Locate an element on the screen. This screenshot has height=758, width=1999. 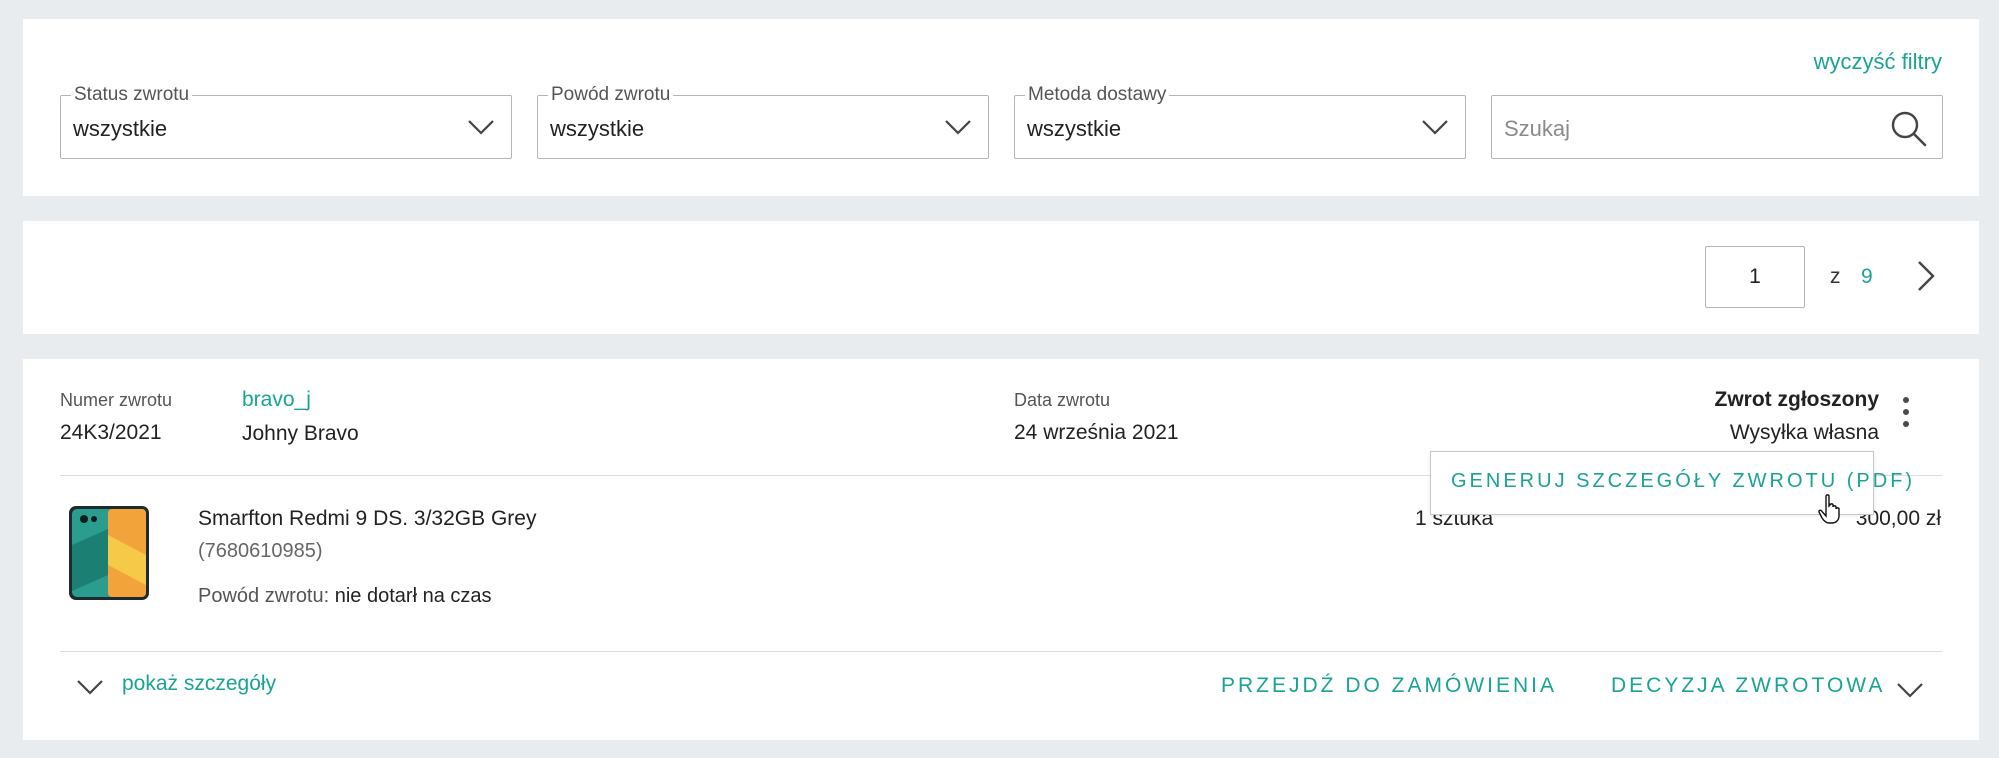
customer-name: Johny Bravo is located at coordinates (300, 433).